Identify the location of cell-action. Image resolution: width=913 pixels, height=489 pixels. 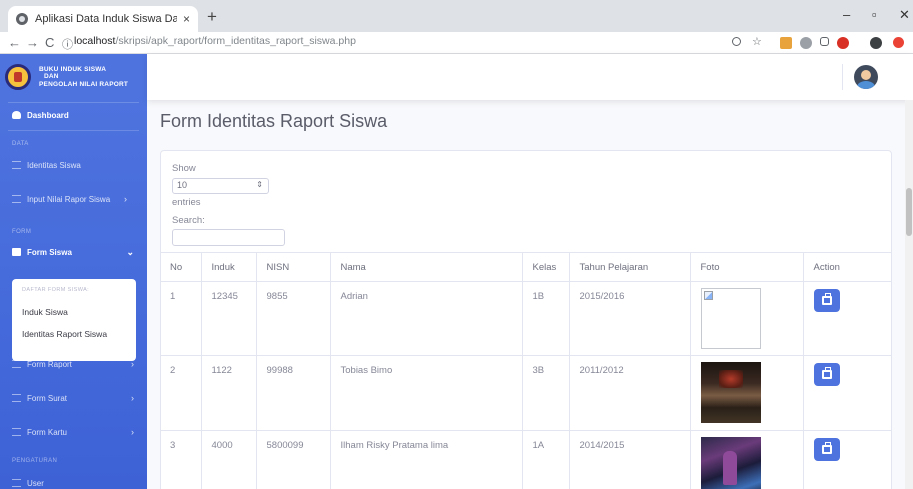
(847, 393).